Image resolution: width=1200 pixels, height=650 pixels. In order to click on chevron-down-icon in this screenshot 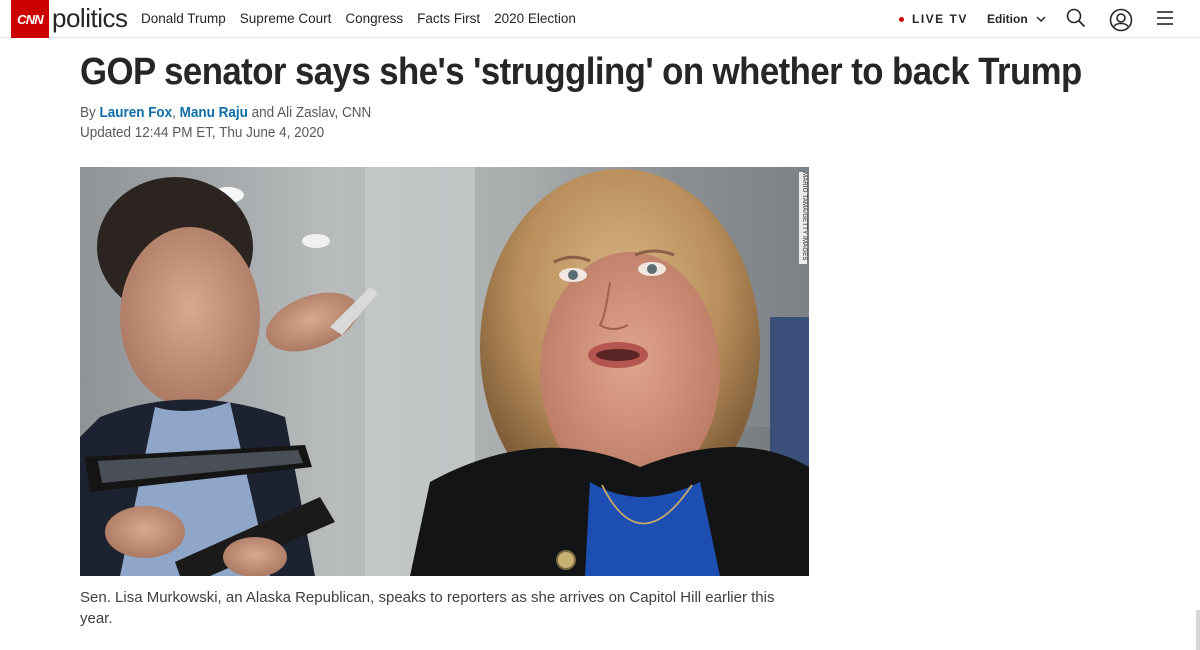, I will do `click(1041, 18)`.